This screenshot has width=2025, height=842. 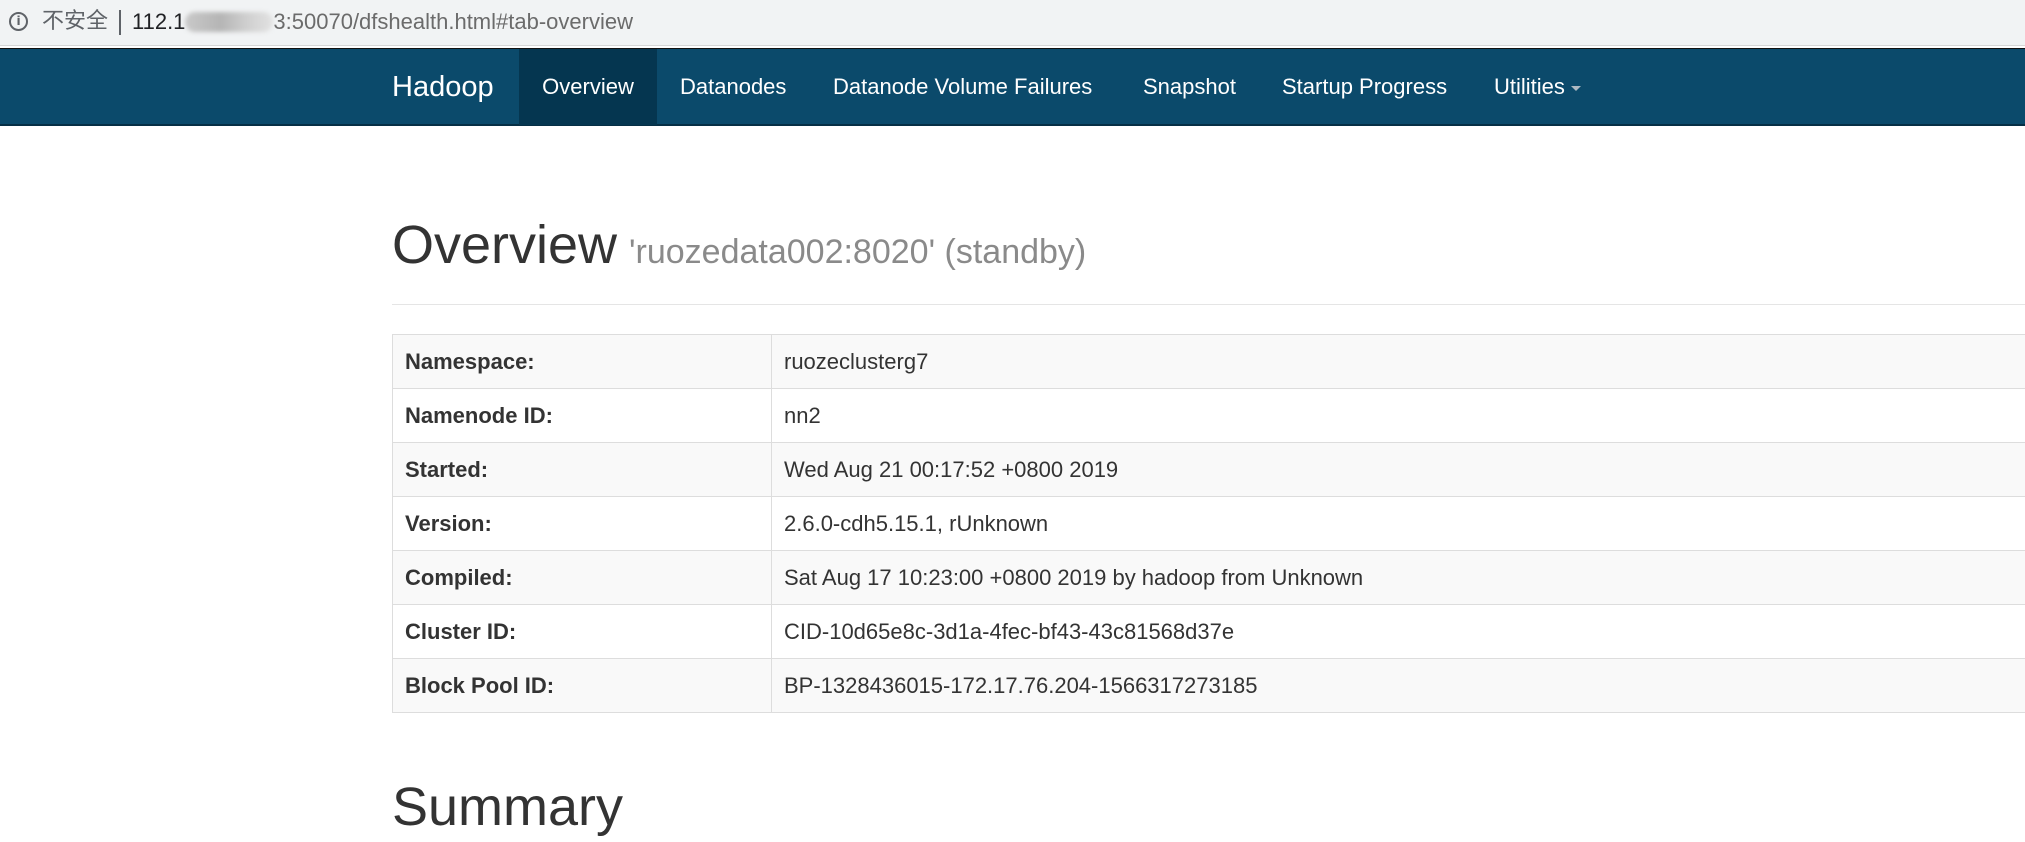 I want to click on row-value: 2.6.0-cdh5.15.1, rUnknown, so click(x=1398, y=524).